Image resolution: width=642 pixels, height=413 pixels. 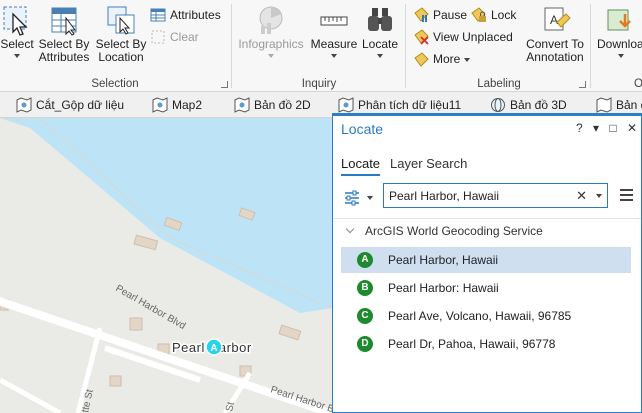 I want to click on clear-search-icon: ✕, so click(x=581, y=196).